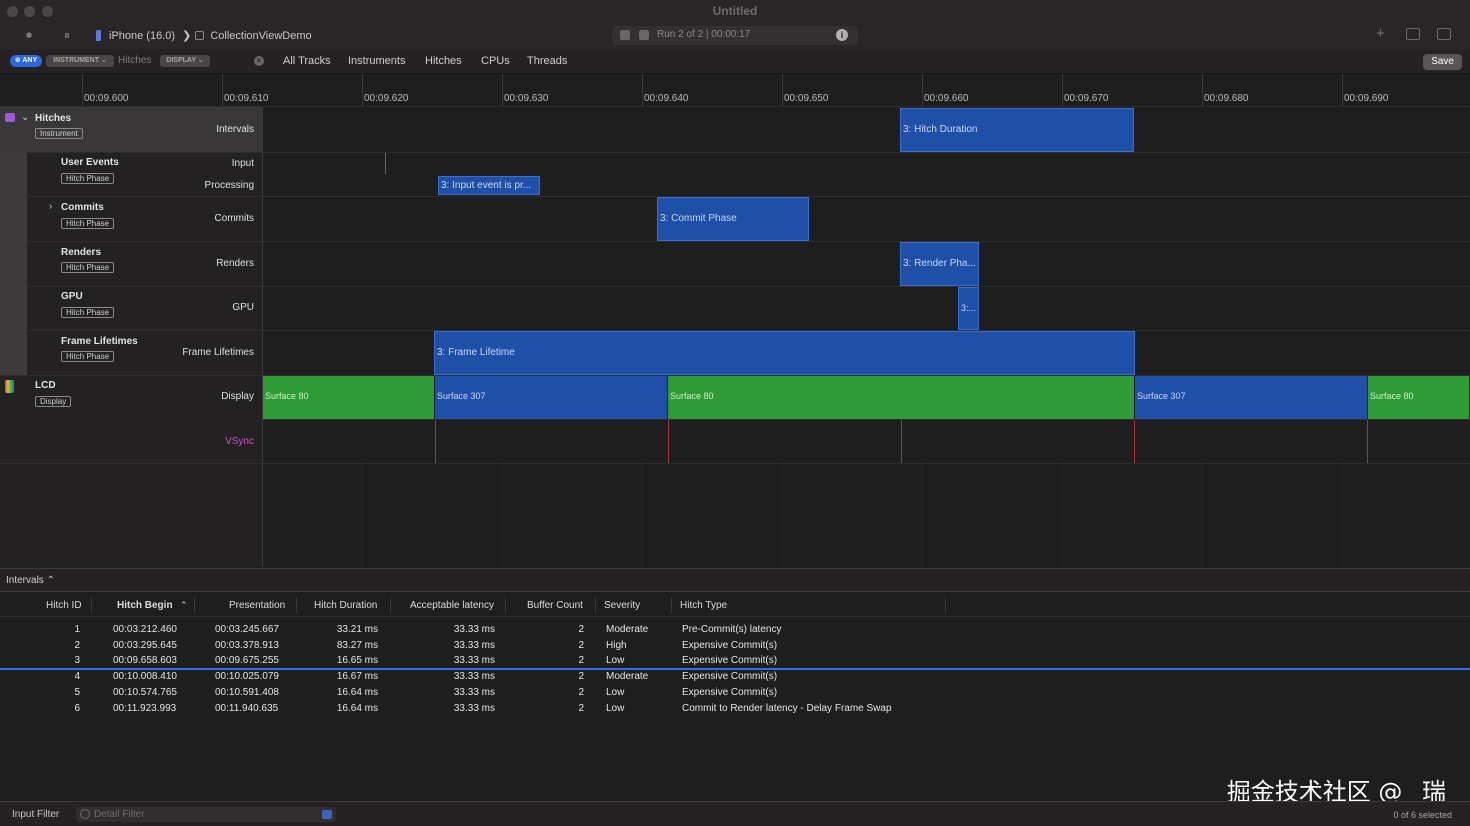 This screenshot has height=826, width=1470. Describe the element at coordinates (25, 117) in the screenshot. I see `chevron-down-icon: ⌄` at that location.